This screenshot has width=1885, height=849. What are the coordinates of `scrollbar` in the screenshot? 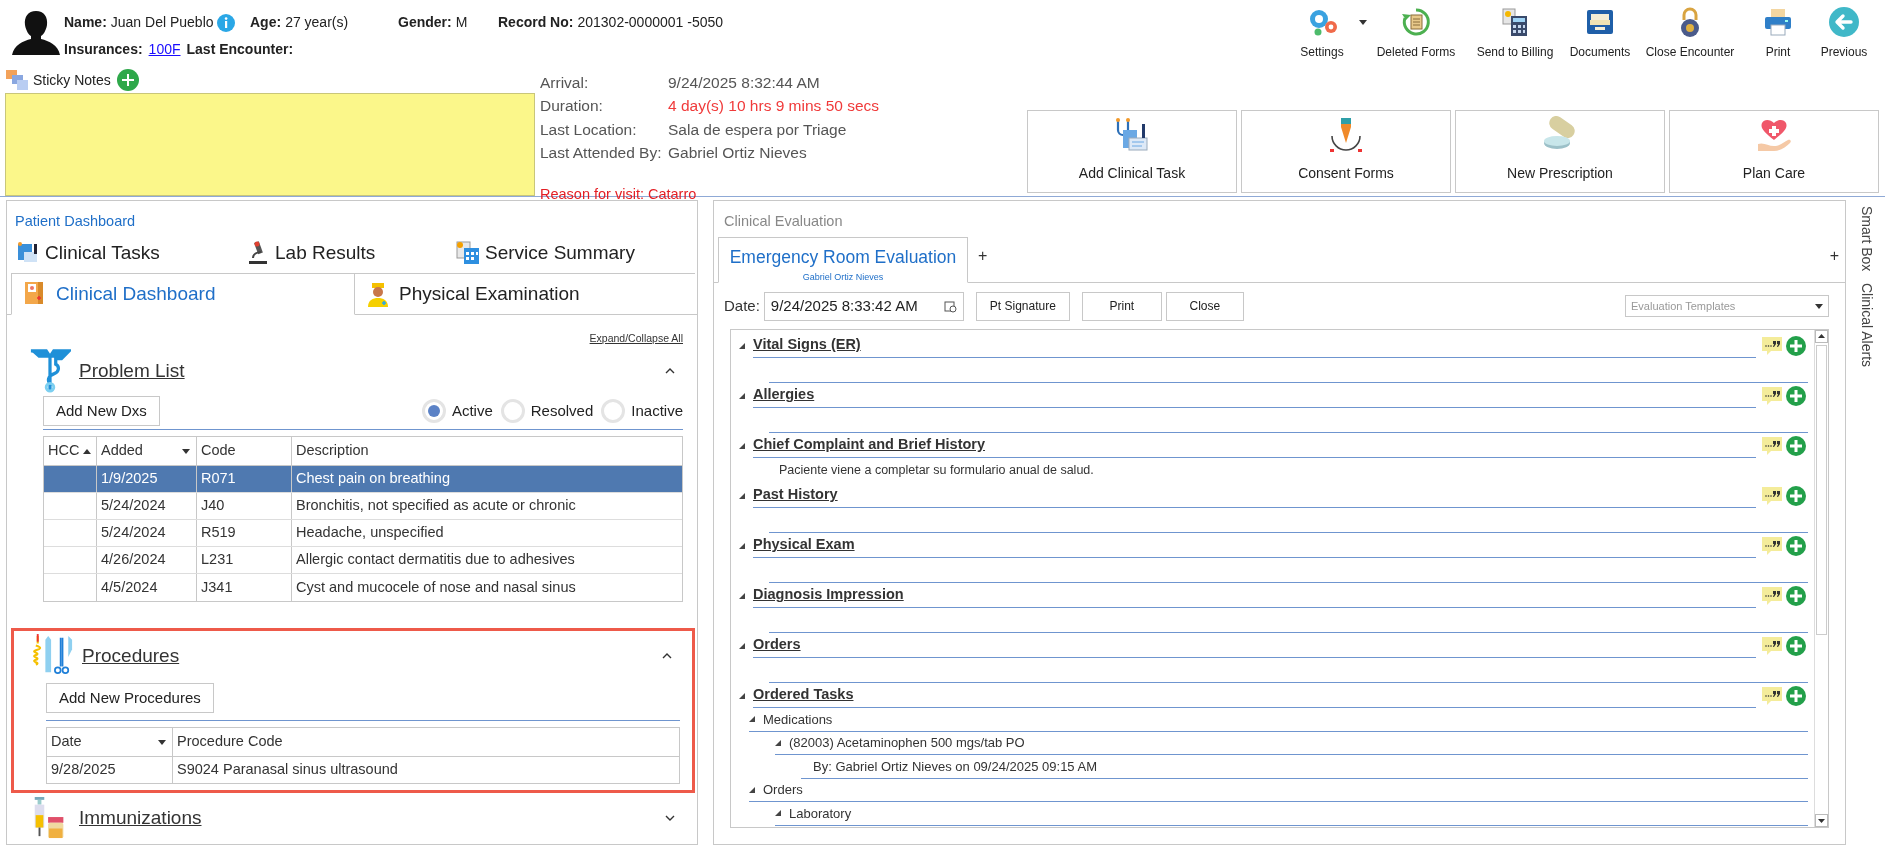 It's located at (1821, 578).